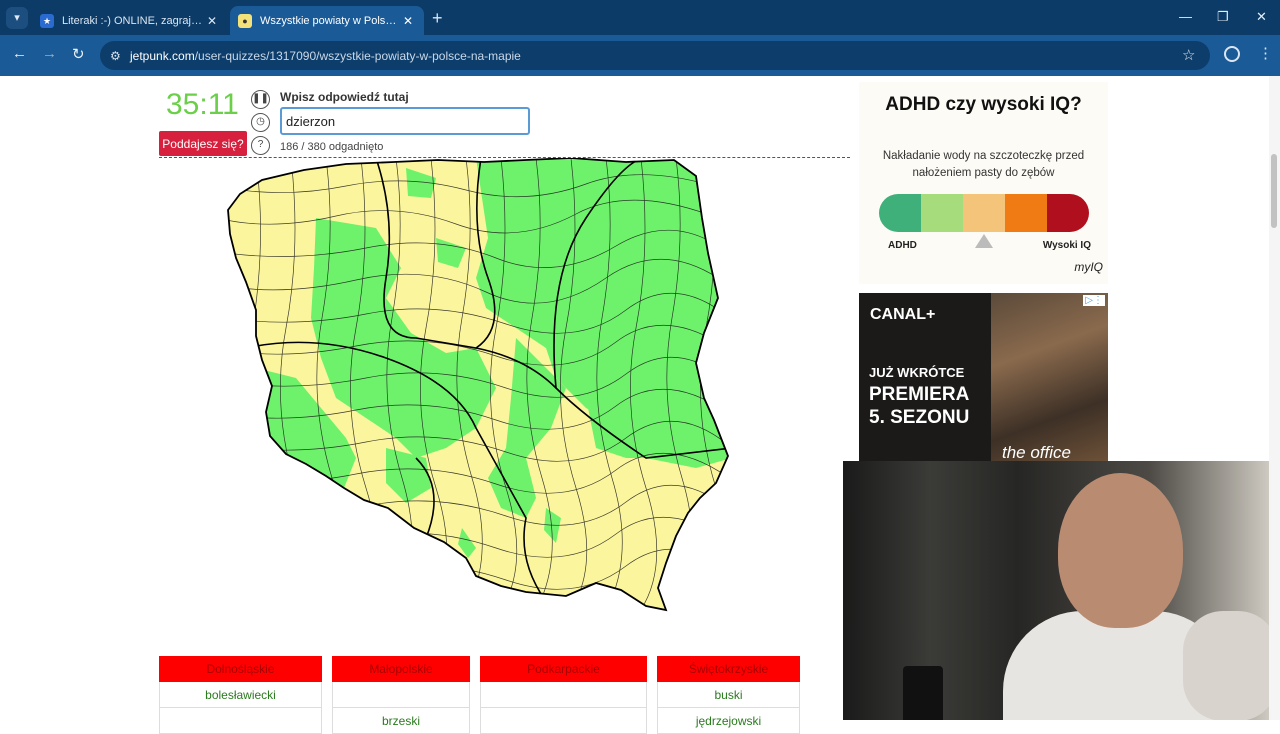  What do you see at coordinates (1265, 53) in the screenshot?
I see `menu-kebab-icon: ⋮` at bounding box center [1265, 53].